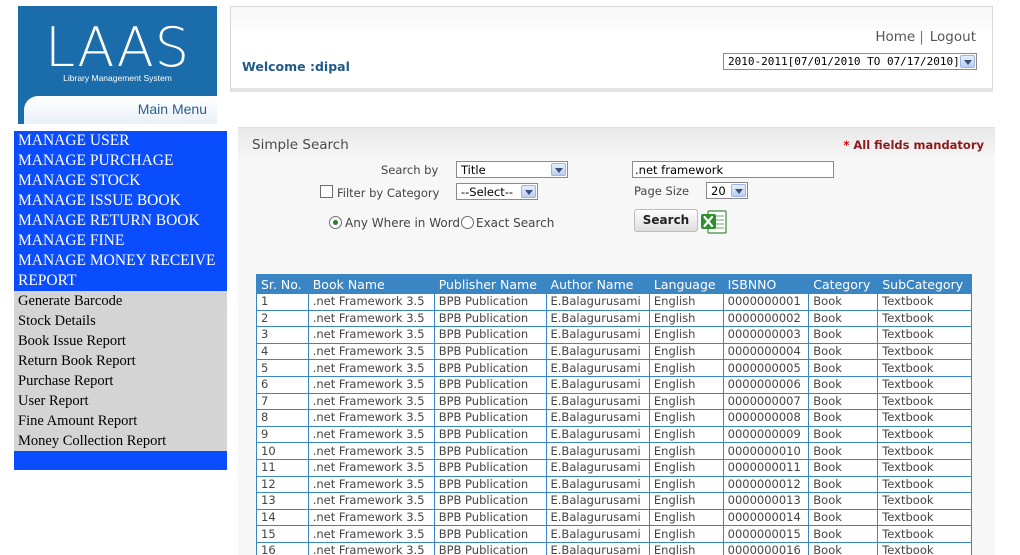 The width and height of the screenshot is (1020, 555). Describe the element at coordinates (172, 109) in the screenshot. I see `main-menu-label: Main Menu` at that location.